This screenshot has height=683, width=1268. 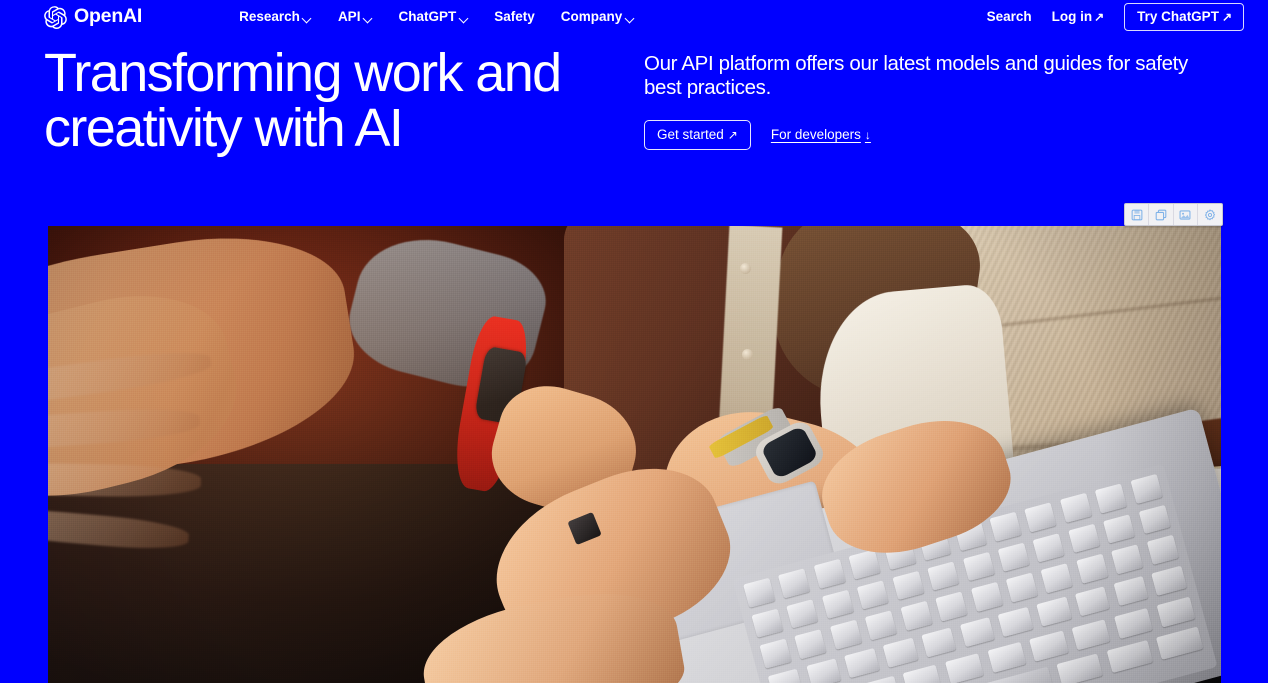 I want to click on brand-name: OpenAI, so click(x=108, y=16).